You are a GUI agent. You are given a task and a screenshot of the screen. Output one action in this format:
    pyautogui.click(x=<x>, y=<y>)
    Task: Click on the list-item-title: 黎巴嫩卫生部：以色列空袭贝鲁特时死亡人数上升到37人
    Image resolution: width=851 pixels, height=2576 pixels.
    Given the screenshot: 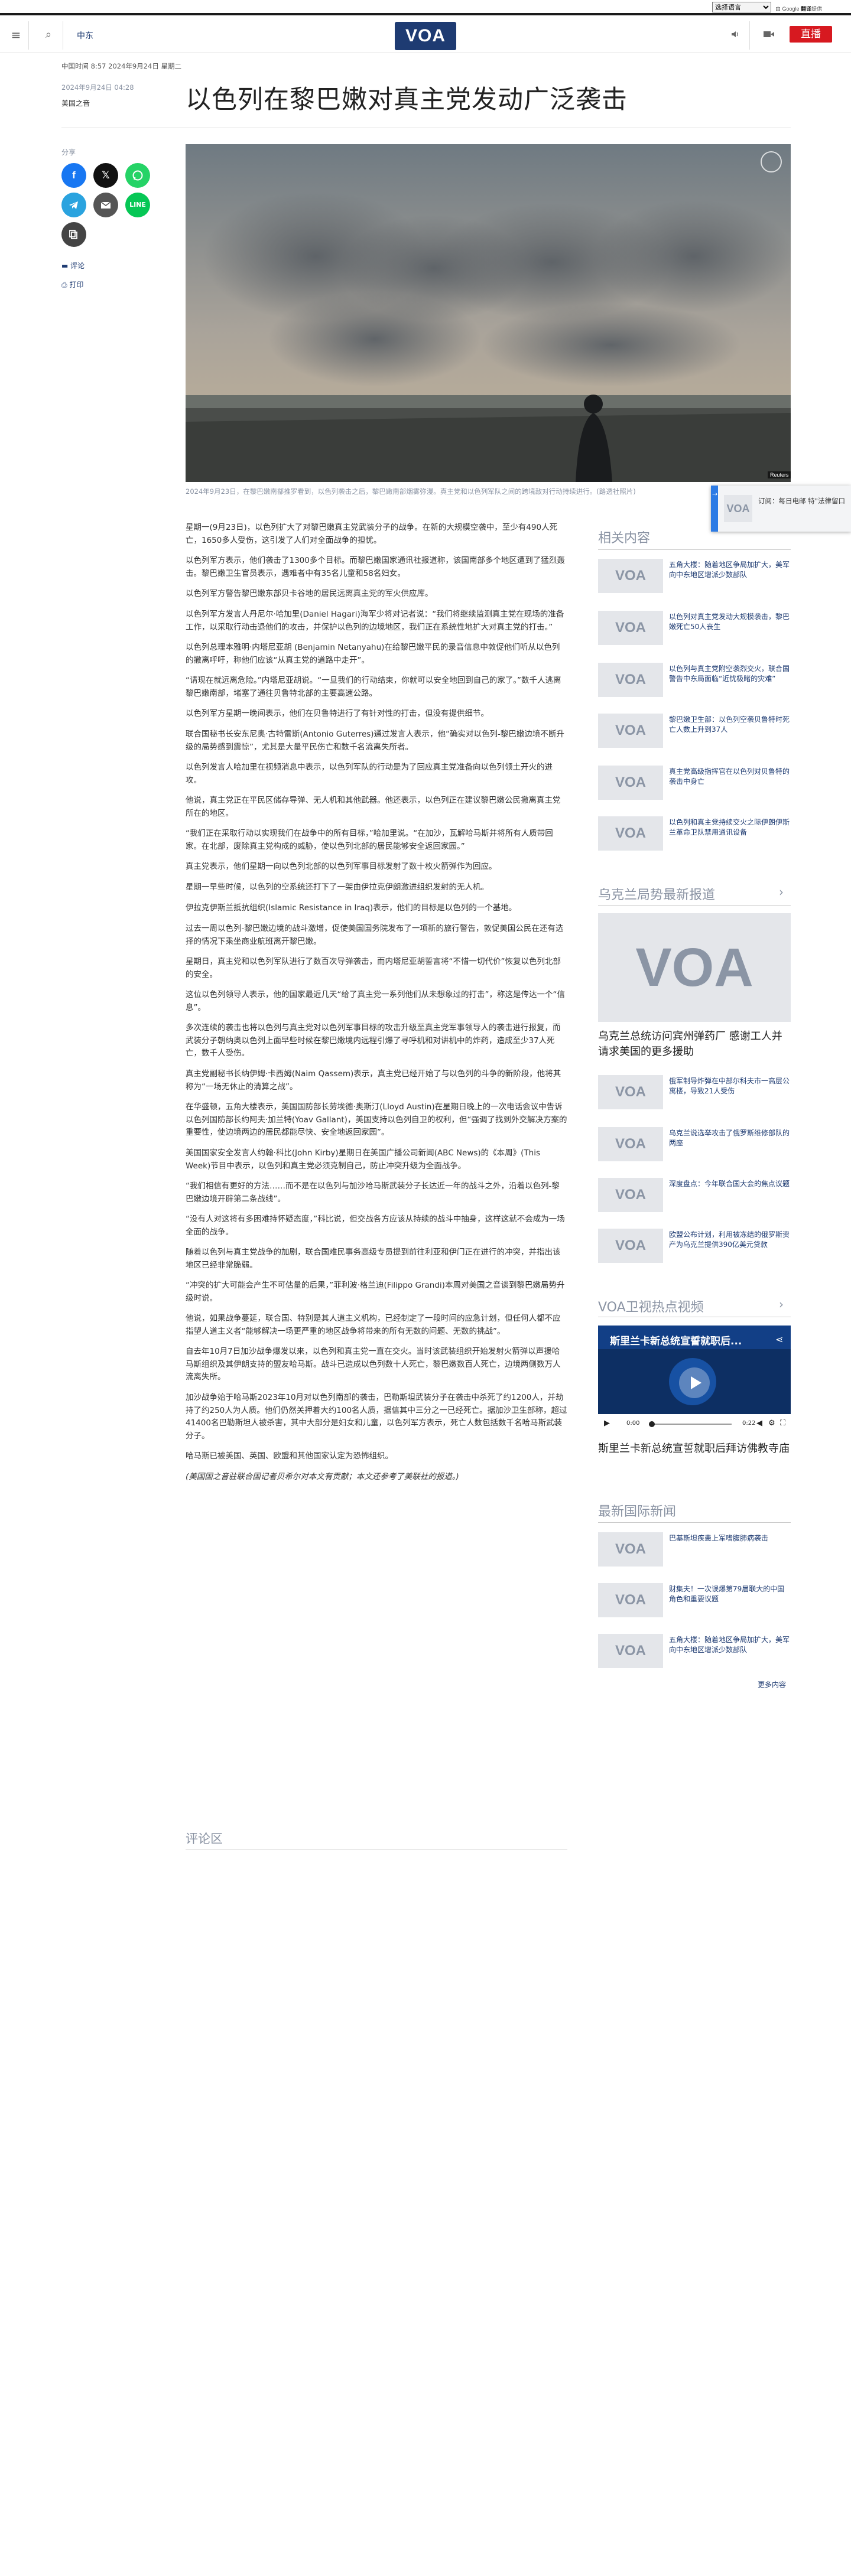 What is the action you would take?
    pyautogui.click(x=729, y=725)
    